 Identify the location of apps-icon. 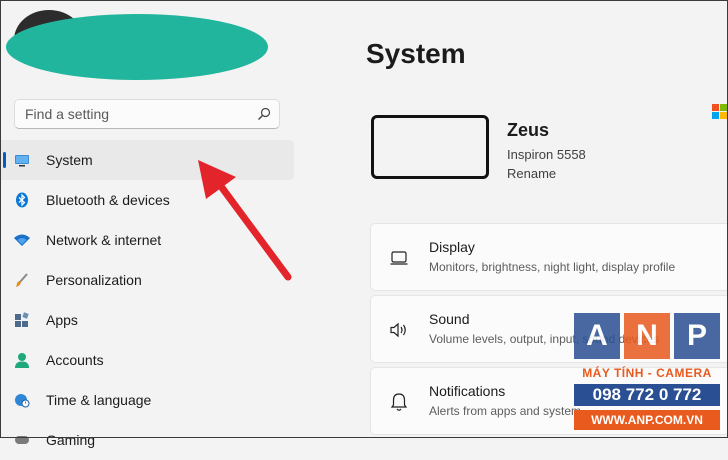
(22, 319).